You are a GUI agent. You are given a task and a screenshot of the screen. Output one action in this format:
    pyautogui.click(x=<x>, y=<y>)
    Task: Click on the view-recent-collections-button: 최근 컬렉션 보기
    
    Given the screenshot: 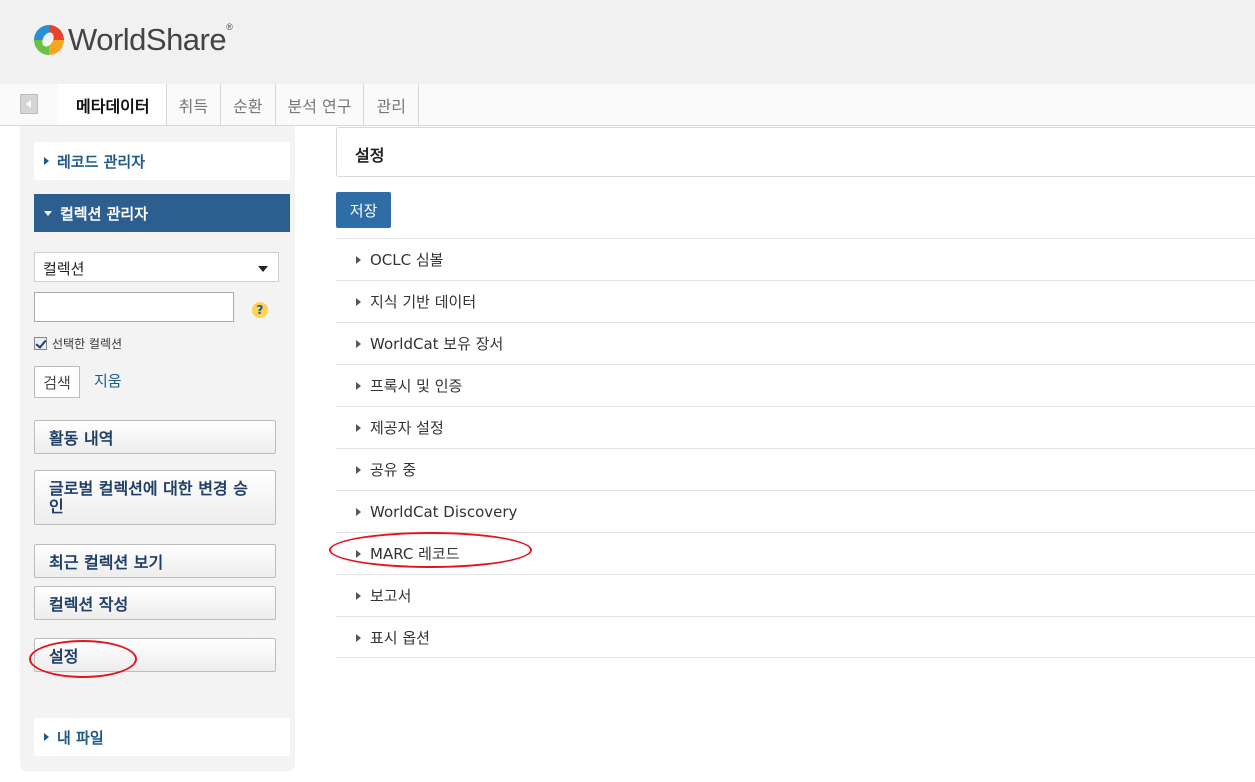 What is the action you would take?
    pyautogui.click(x=155, y=561)
    